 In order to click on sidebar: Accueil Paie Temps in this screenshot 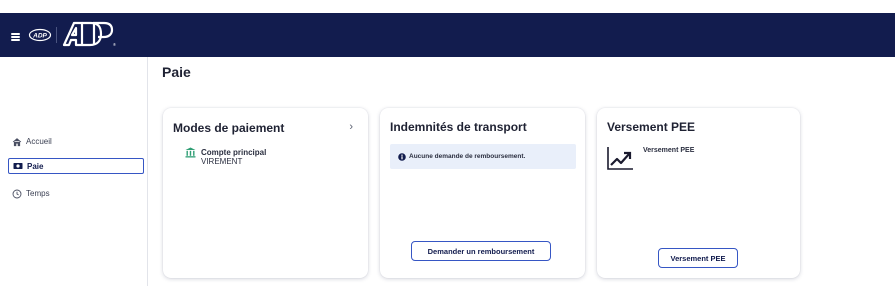, I will do `click(74, 171)`.